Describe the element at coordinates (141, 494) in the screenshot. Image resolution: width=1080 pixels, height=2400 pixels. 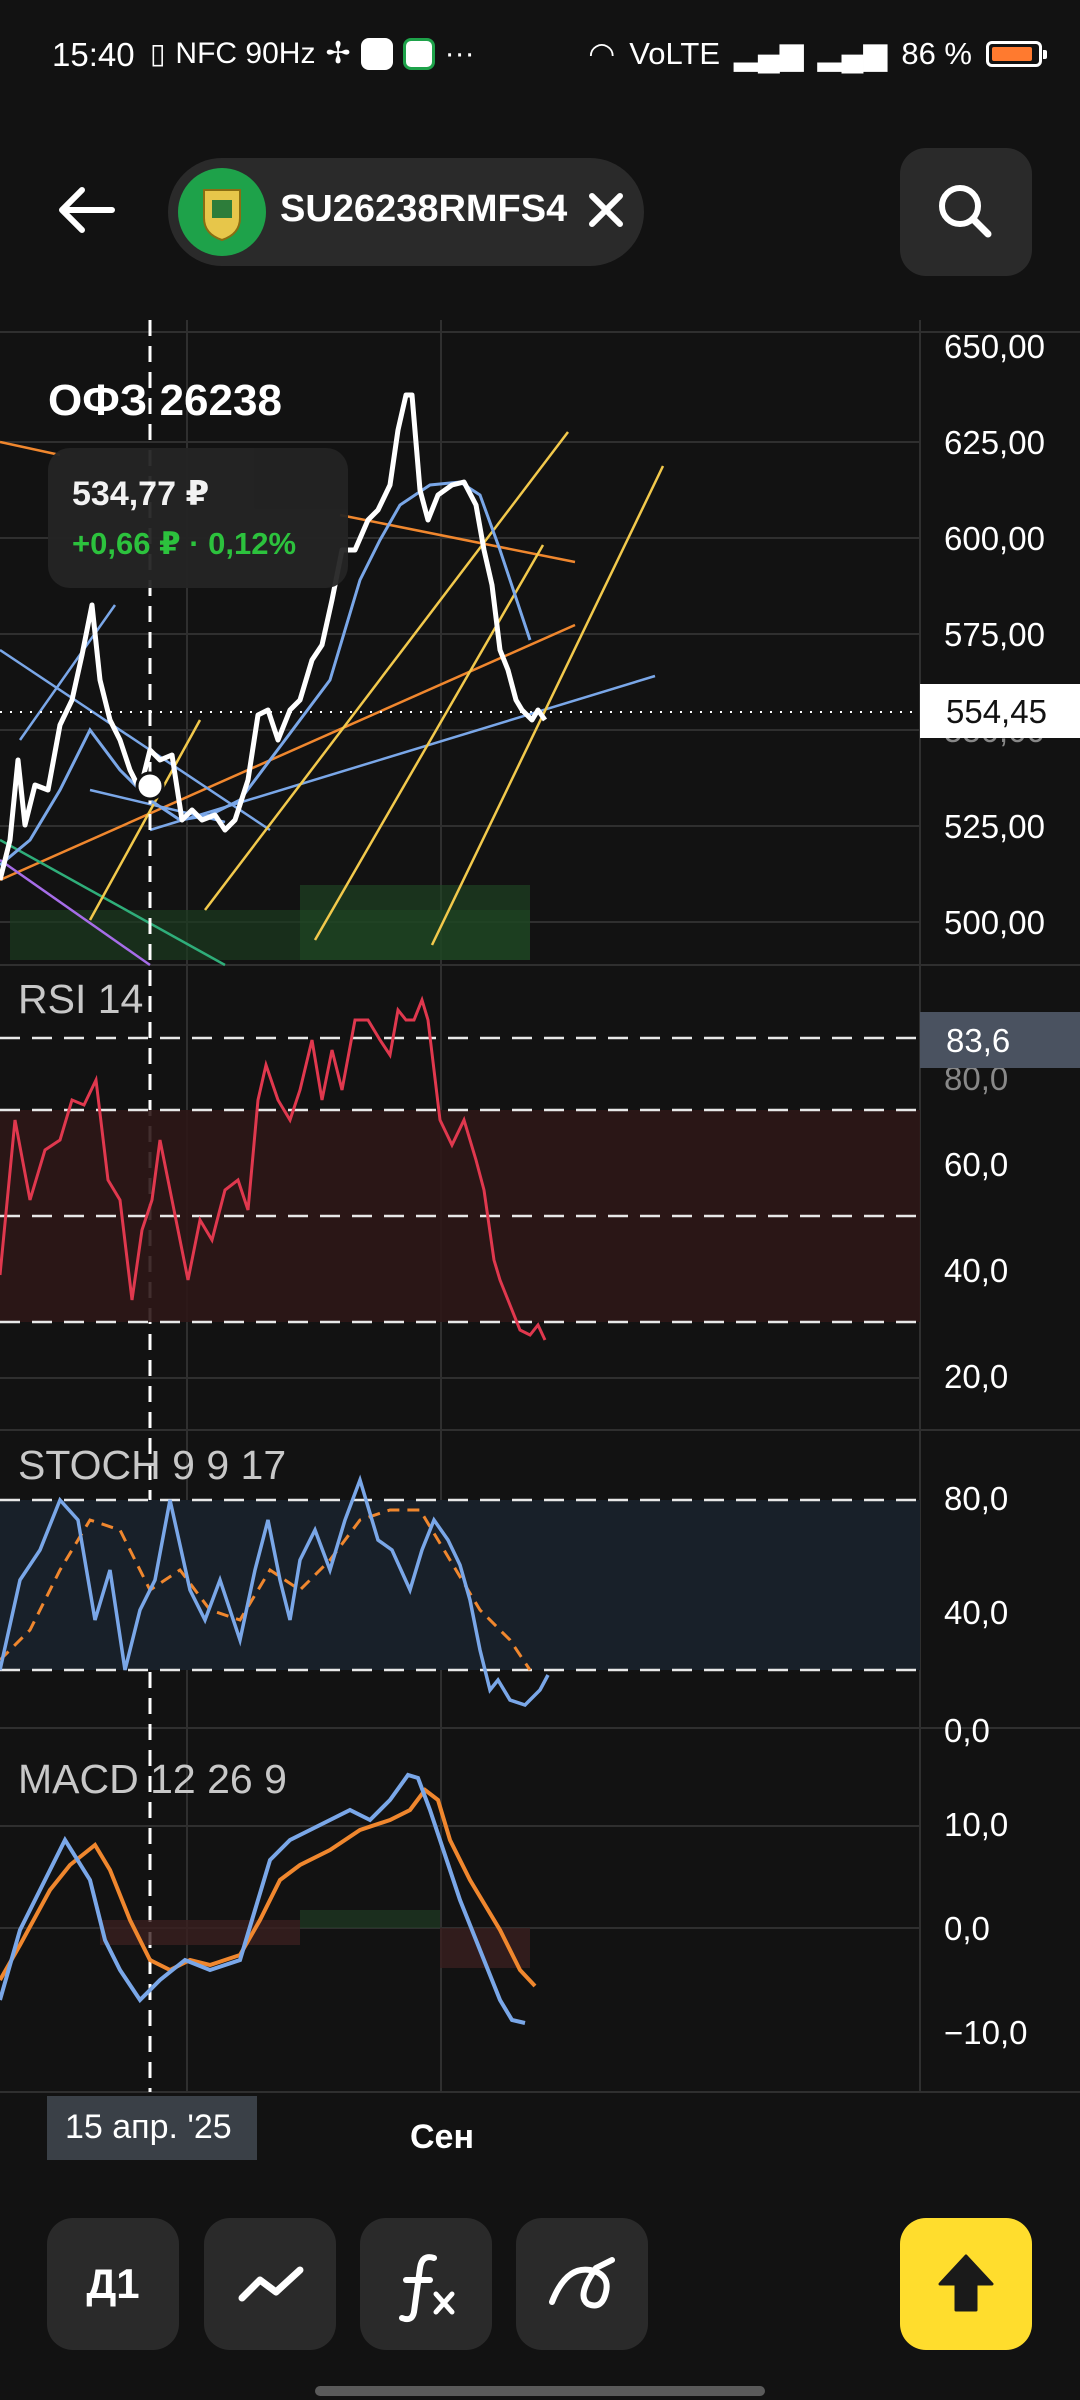
I see `price-value: 534,77 ₽` at that location.